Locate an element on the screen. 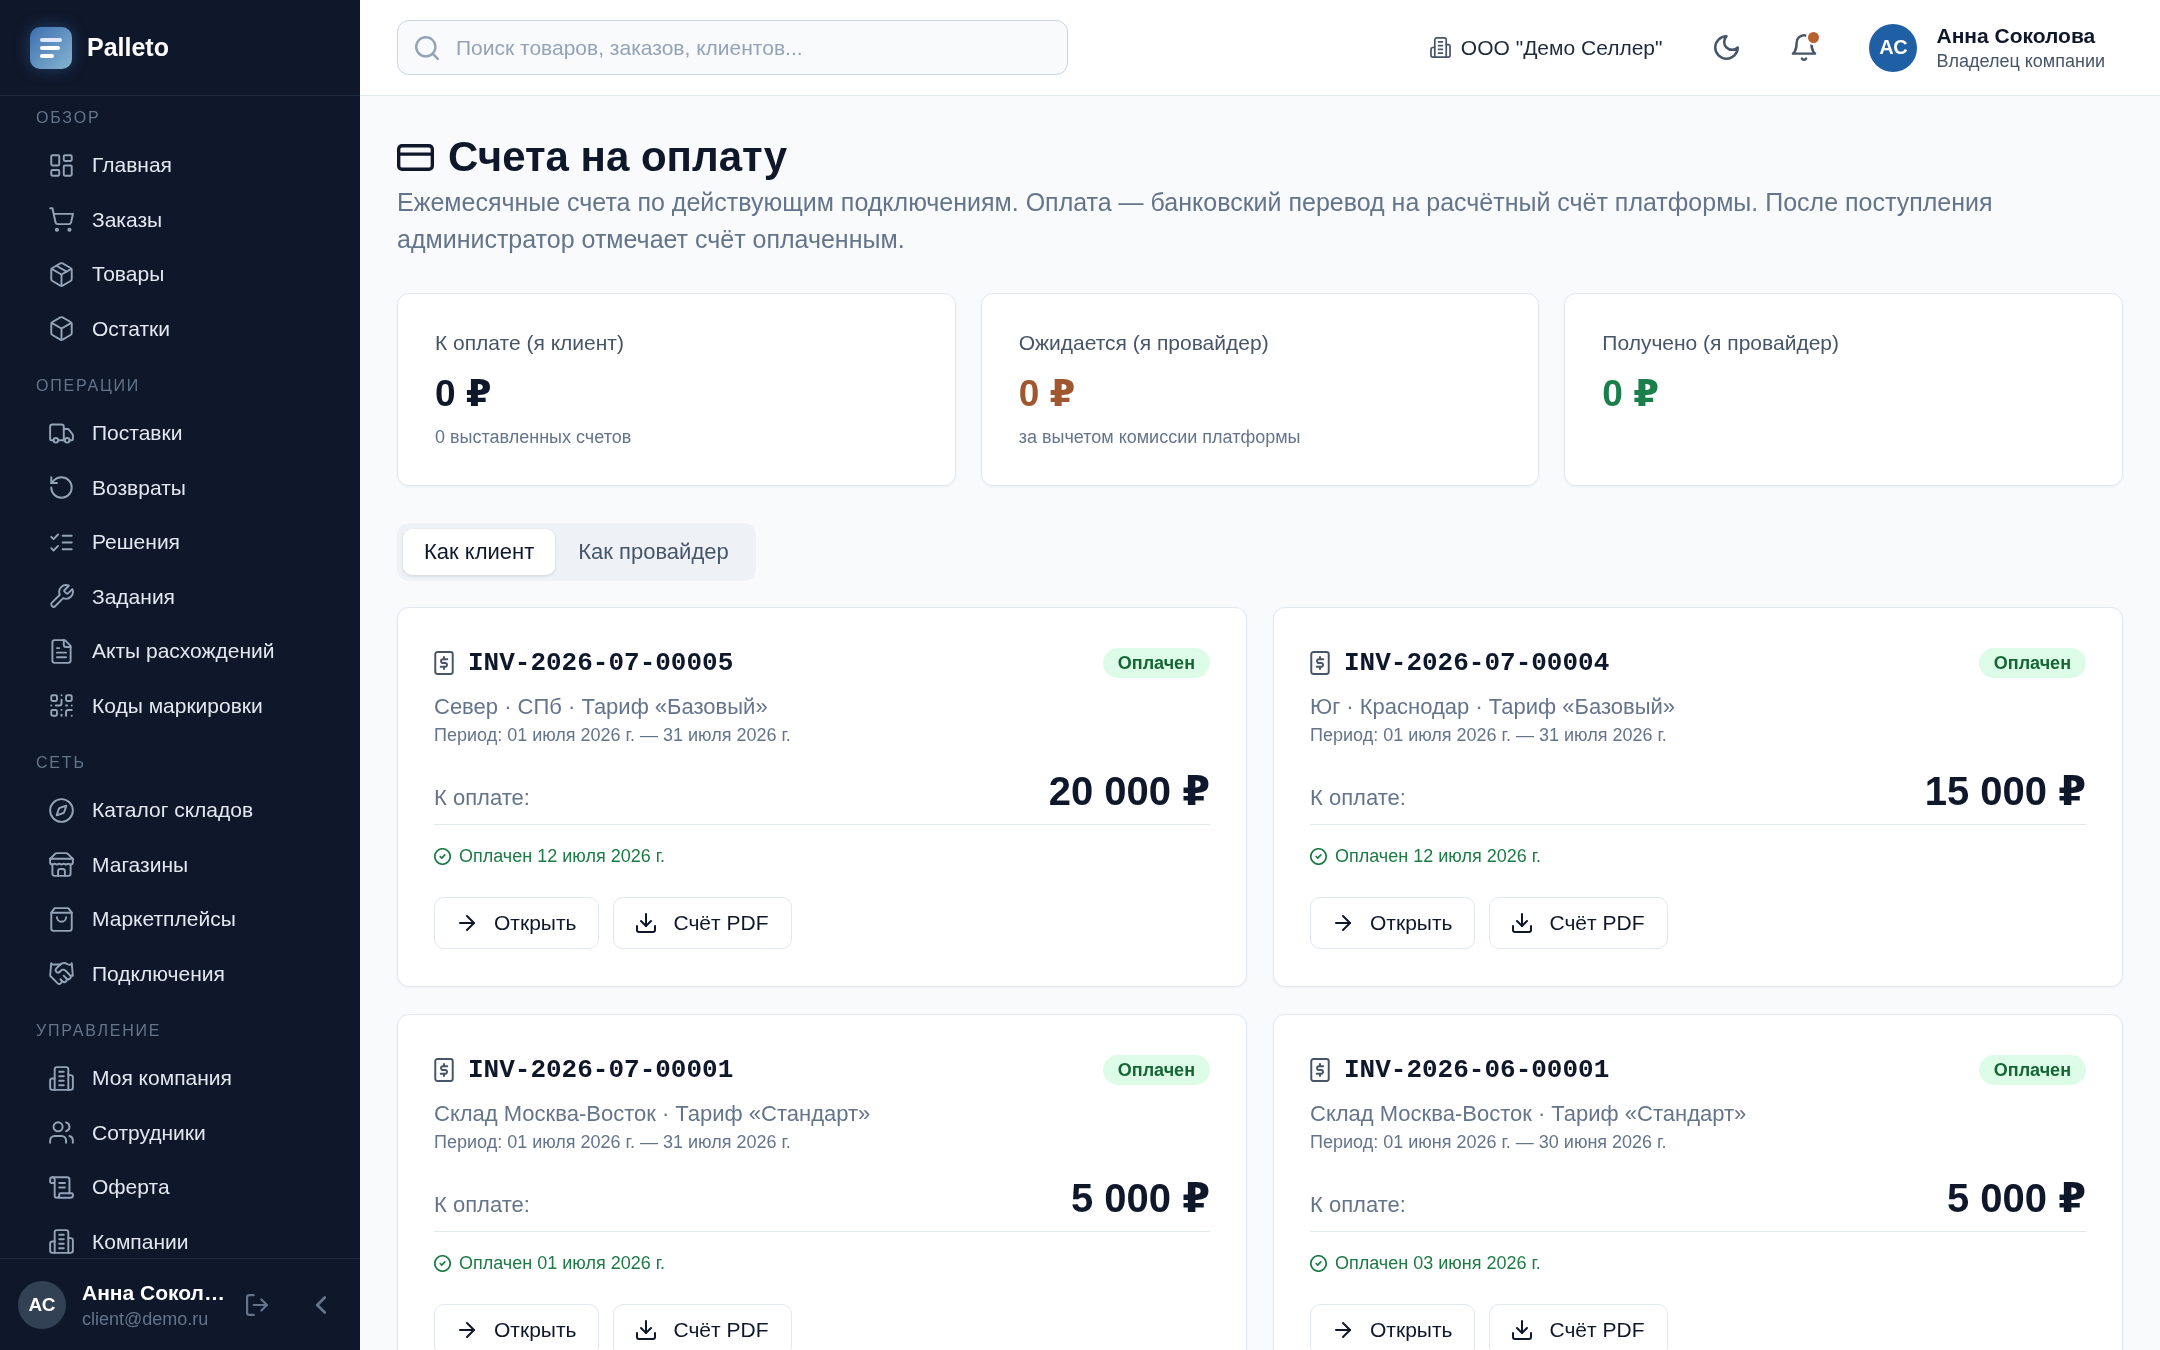 The image size is (2160, 1350). paid-note: Оплачен 01 июля 2026 г. is located at coordinates (562, 1263).